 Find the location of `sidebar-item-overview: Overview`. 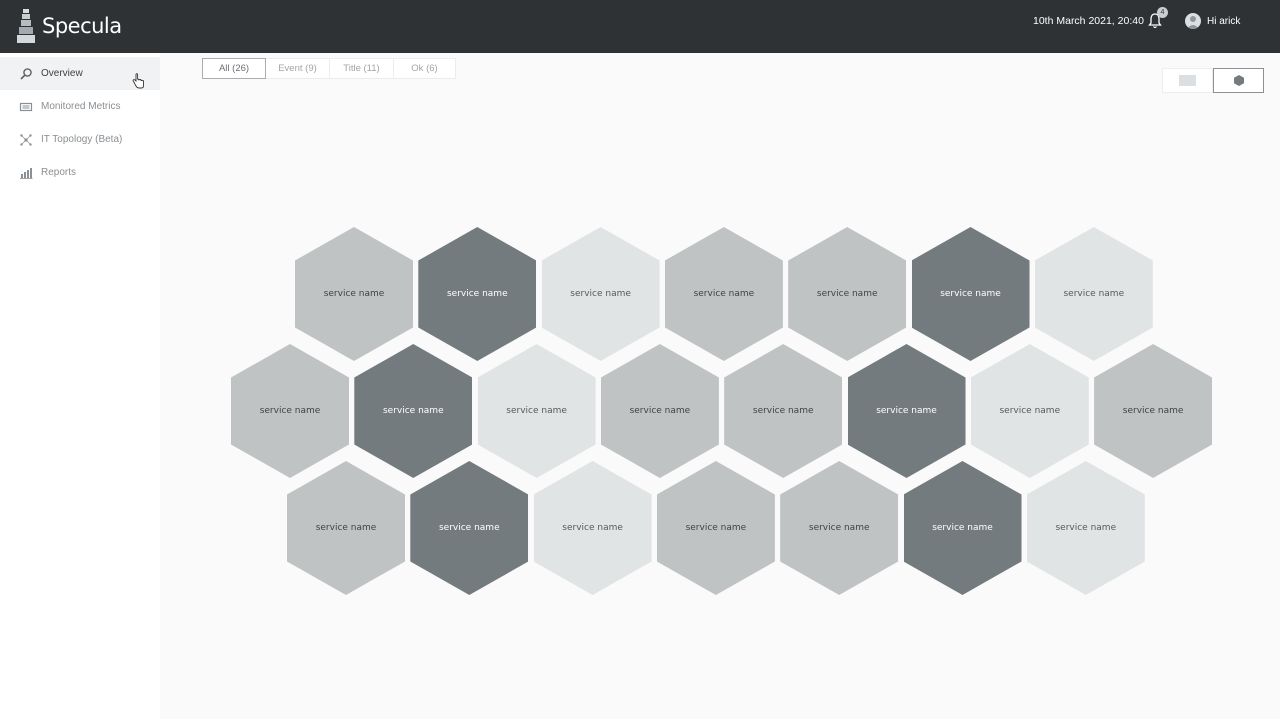

sidebar-item-overview: Overview is located at coordinates (80, 73).